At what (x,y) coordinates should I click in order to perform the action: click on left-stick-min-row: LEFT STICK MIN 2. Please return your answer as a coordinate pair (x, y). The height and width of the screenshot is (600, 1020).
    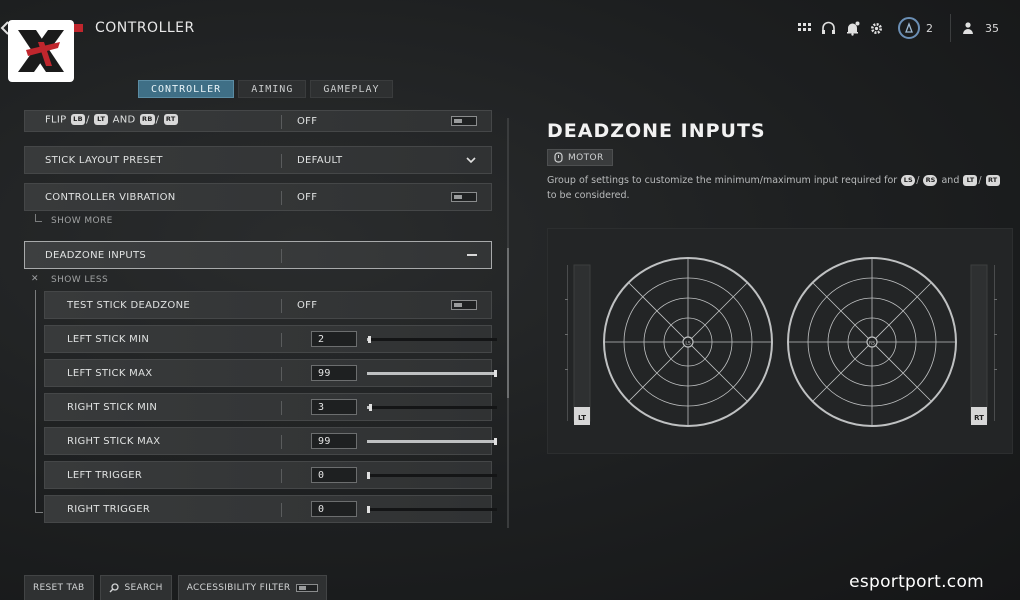
    Looking at the image, I should click on (270, 339).